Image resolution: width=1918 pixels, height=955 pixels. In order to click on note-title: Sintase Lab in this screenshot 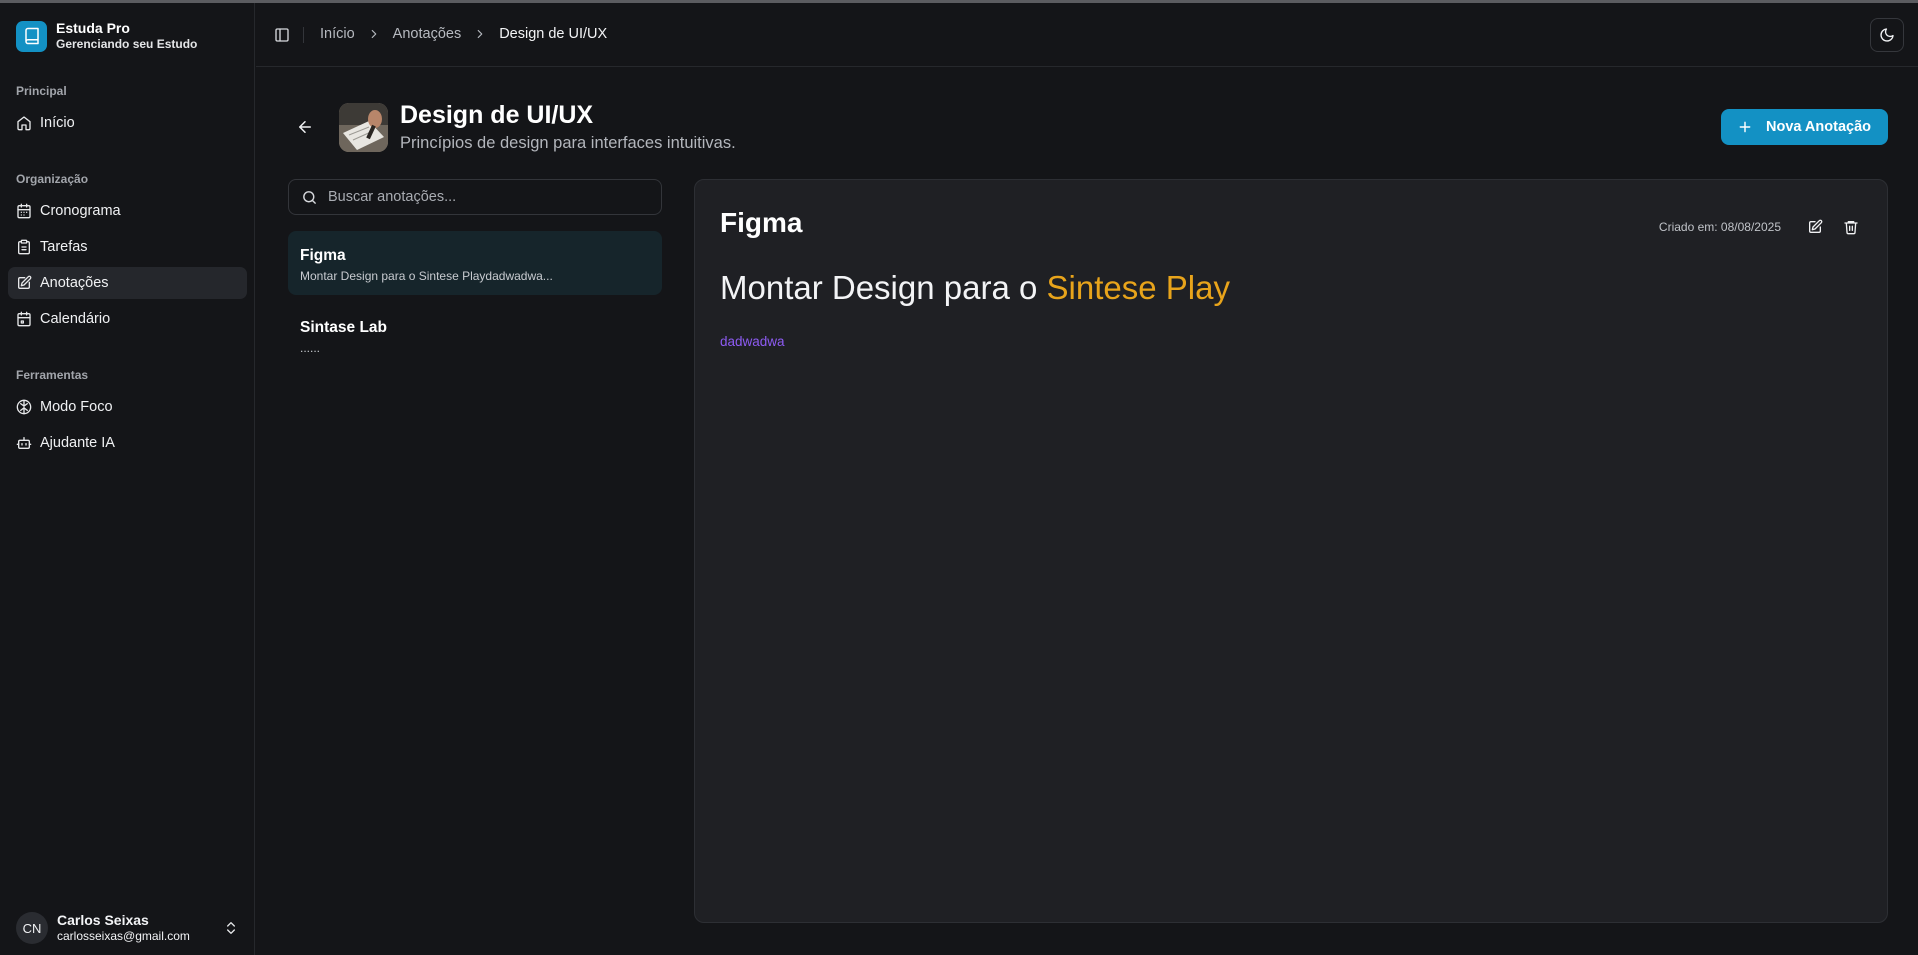, I will do `click(343, 327)`.